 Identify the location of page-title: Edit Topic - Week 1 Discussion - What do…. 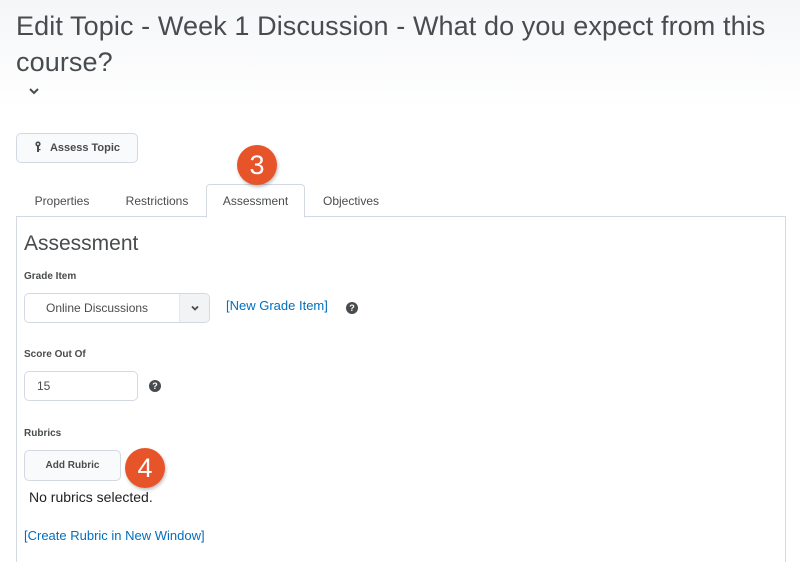
(391, 44).